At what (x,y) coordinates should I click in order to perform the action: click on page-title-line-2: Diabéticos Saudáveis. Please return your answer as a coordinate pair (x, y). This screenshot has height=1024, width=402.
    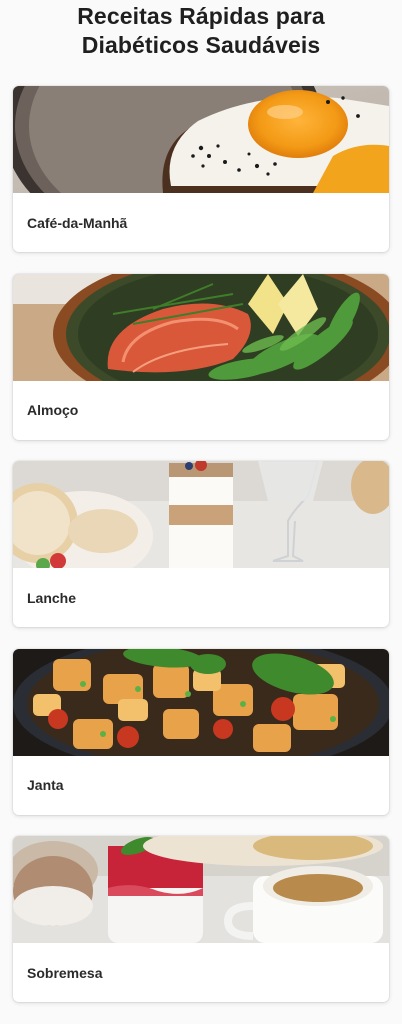
    Looking at the image, I should click on (201, 45).